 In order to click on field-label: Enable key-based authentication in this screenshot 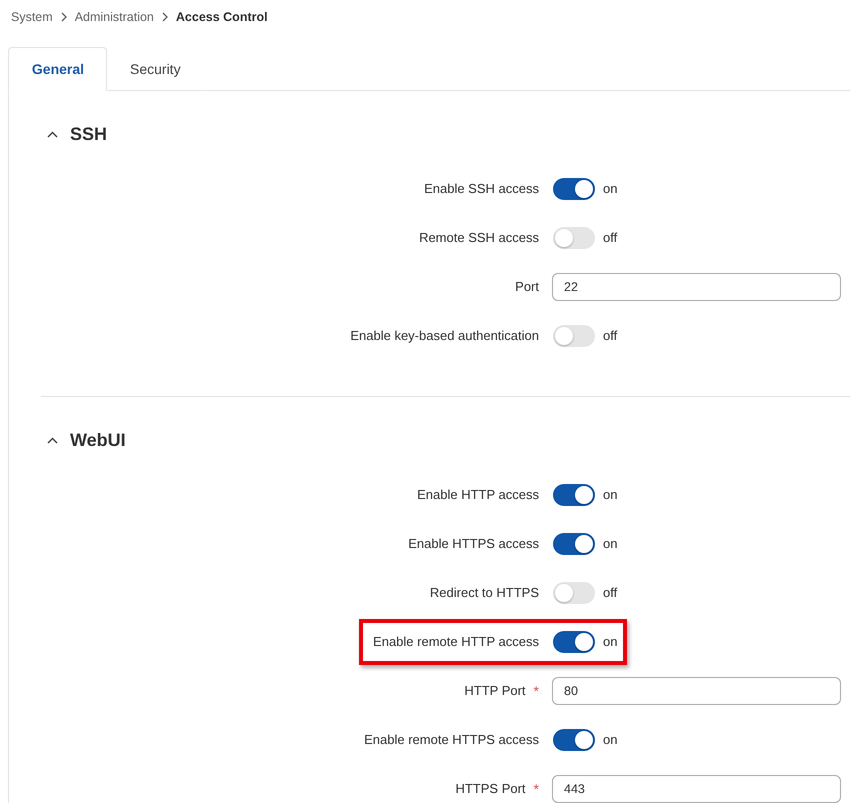, I will do `click(444, 336)`.